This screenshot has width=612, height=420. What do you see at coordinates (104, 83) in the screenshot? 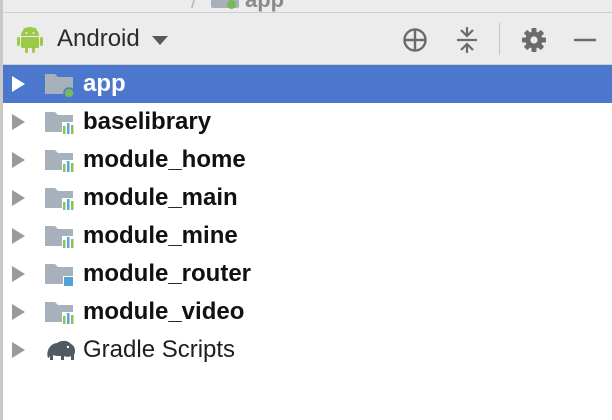
I see `tree-item-label: app` at bounding box center [104, 83].